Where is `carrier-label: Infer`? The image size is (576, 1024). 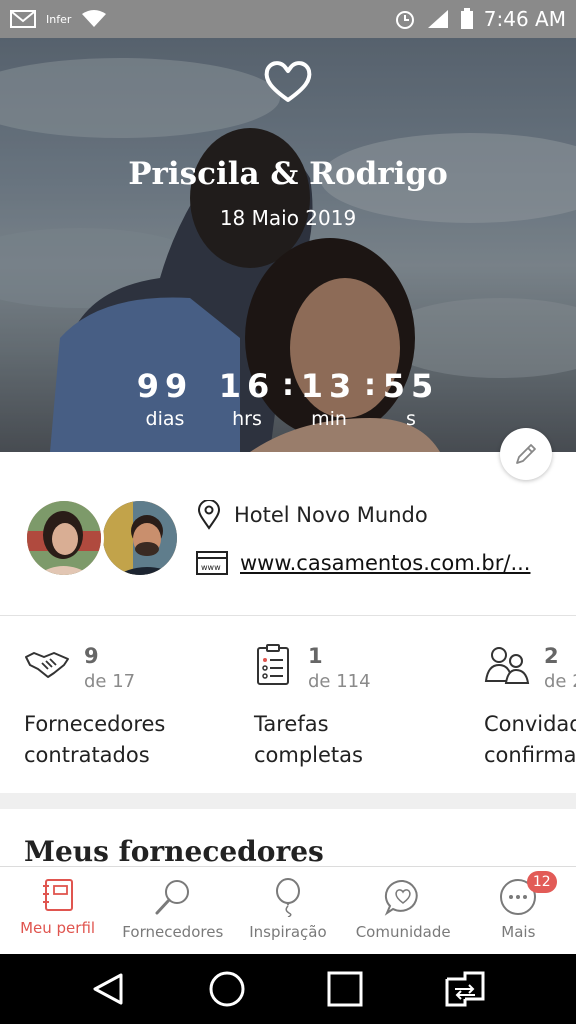 carrier-label: Infer is located at coordinates (59, 19).